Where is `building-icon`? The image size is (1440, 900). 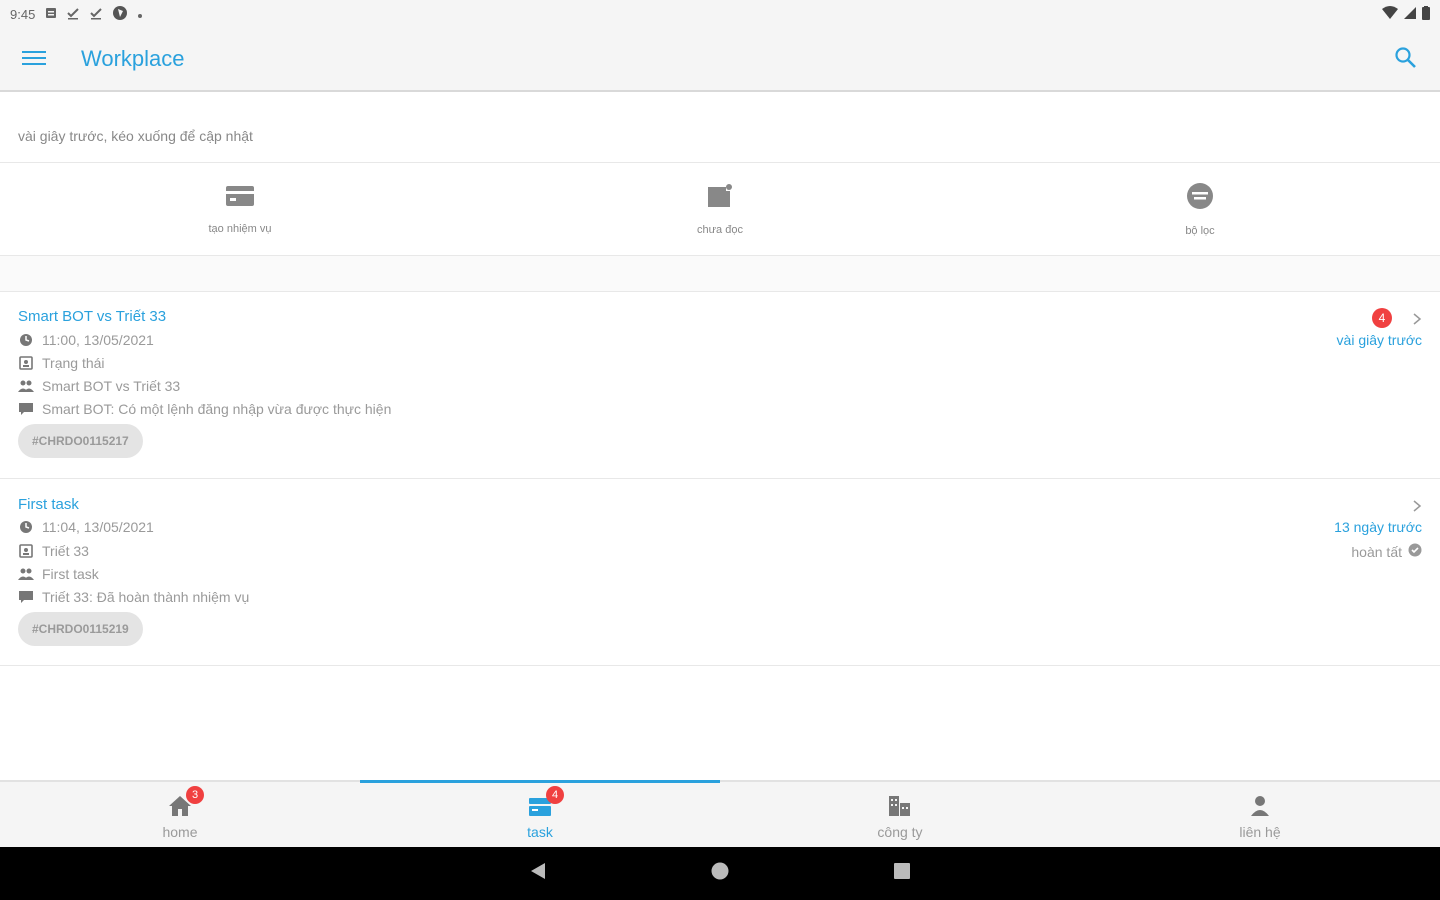
building-icon is located at coordinates (900, 806).